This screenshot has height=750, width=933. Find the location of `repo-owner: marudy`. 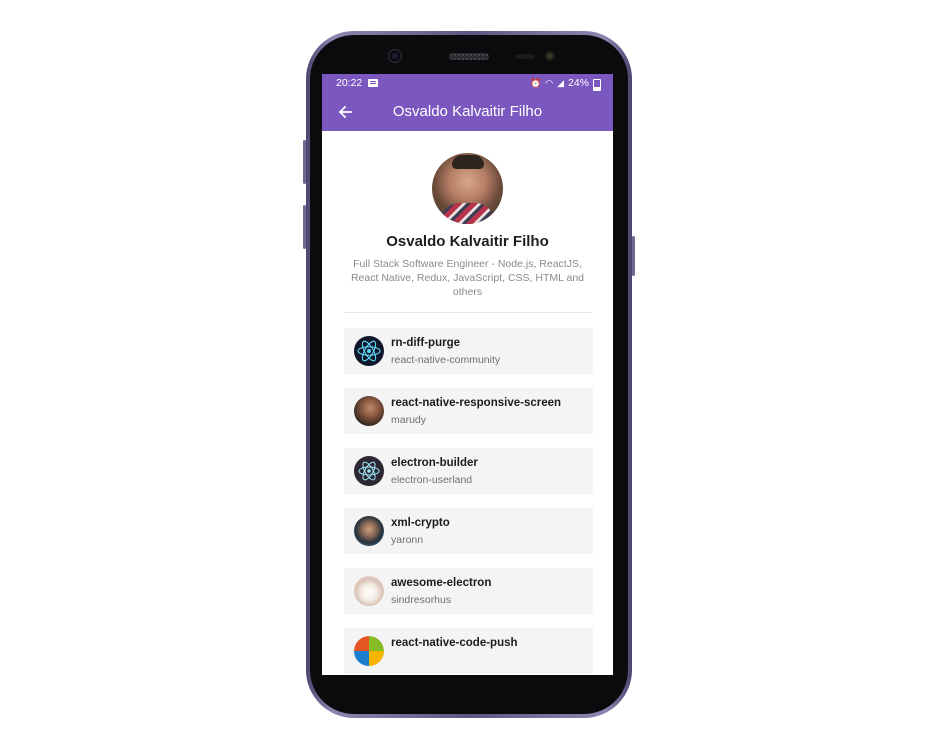

repo-owner: marudy is located at coordinates (409, 420).